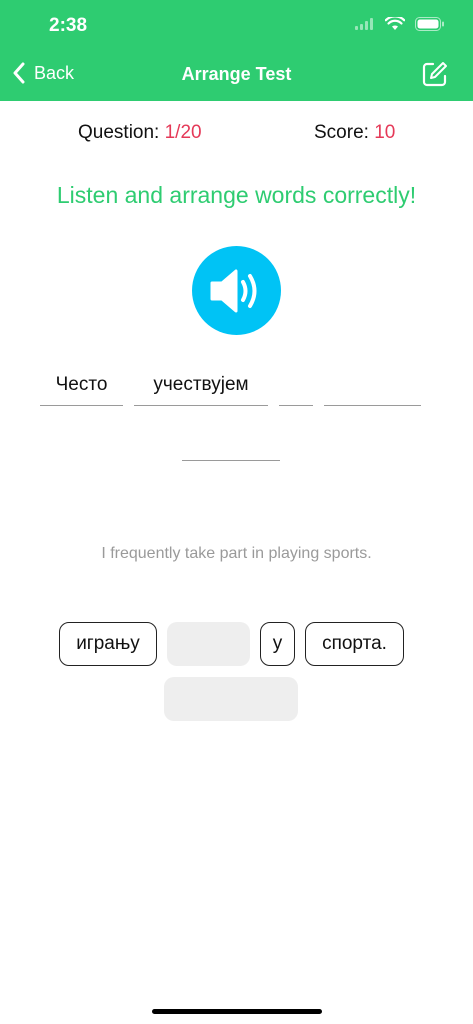 The width and height of the screenshot is (473, 1024). I want to click on word-chip-u: у, so click(277, 644).